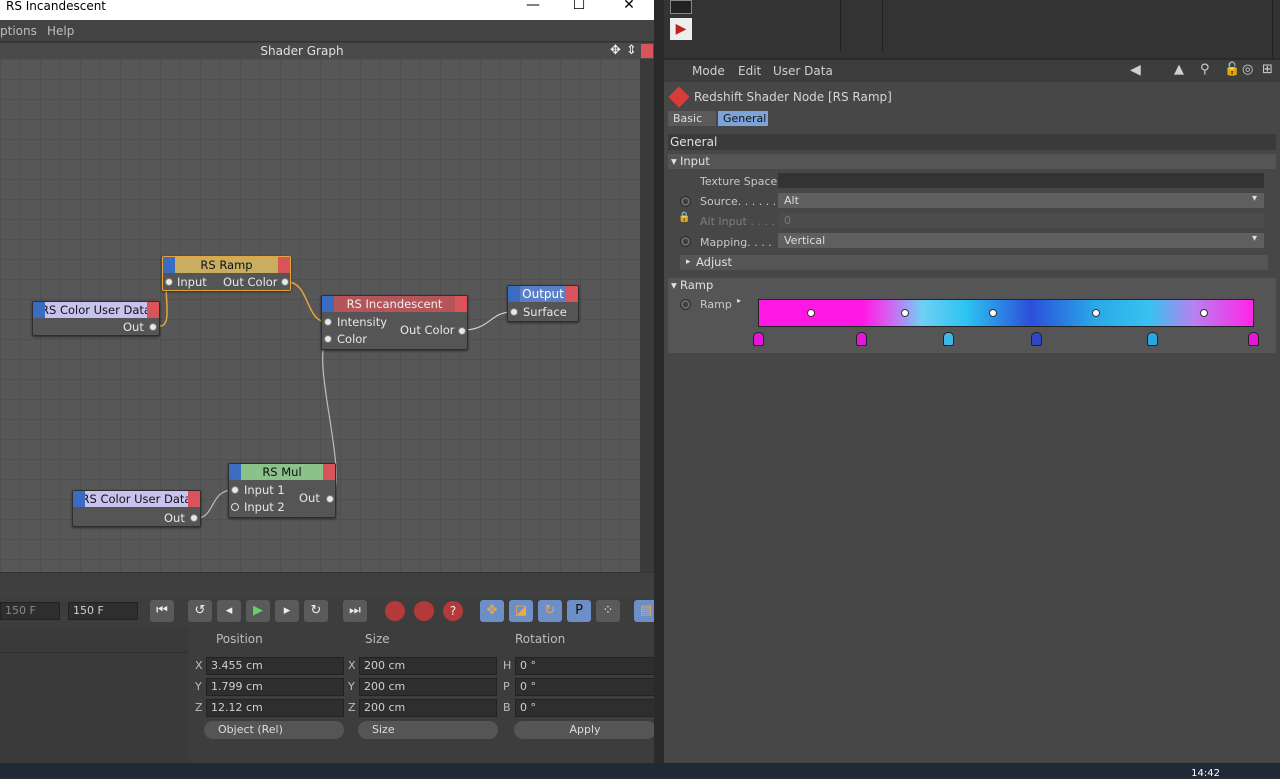 Image resolution: width=1280 pixels, height=779 pixels. What do you see at coordinates (739, 300) in the screenshot?
I see `ramp-expand-icon: ▸` at bounding box center [739, 300].